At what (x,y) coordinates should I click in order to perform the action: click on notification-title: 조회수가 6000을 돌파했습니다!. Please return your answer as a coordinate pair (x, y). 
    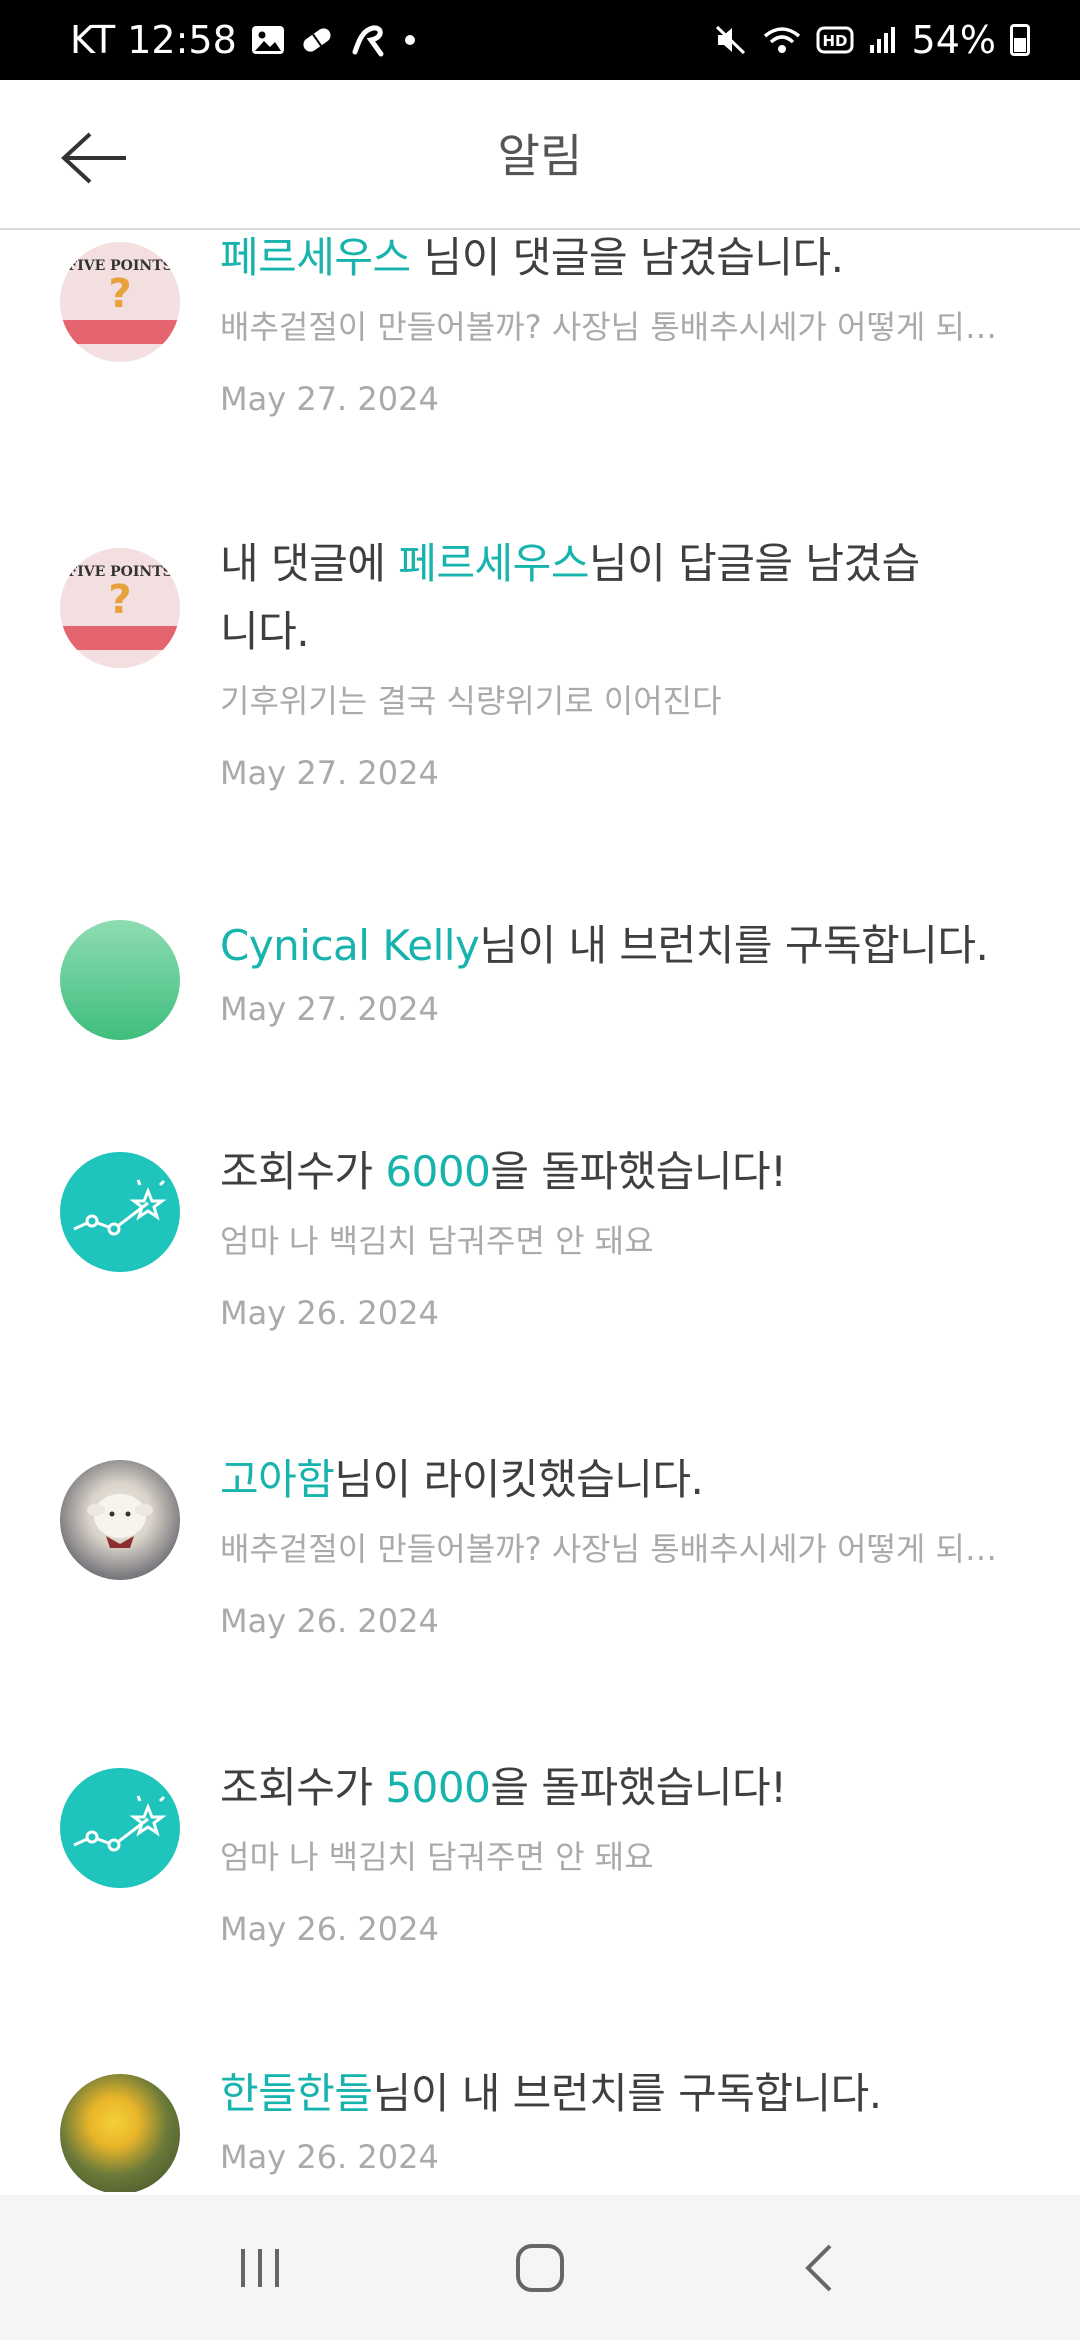
    Looking at the image, I should click on (503, 1171).